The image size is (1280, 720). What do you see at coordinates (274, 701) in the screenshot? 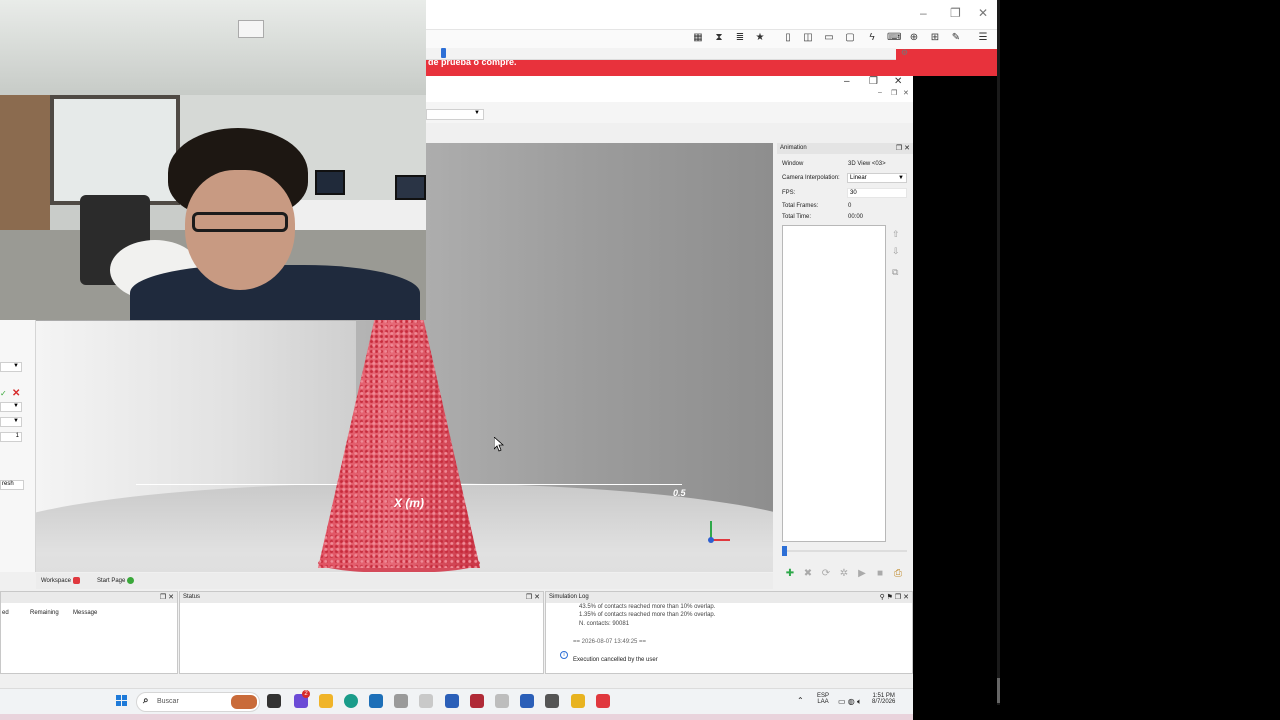
I see `task-view-icon` at bounding box center [274, 701].